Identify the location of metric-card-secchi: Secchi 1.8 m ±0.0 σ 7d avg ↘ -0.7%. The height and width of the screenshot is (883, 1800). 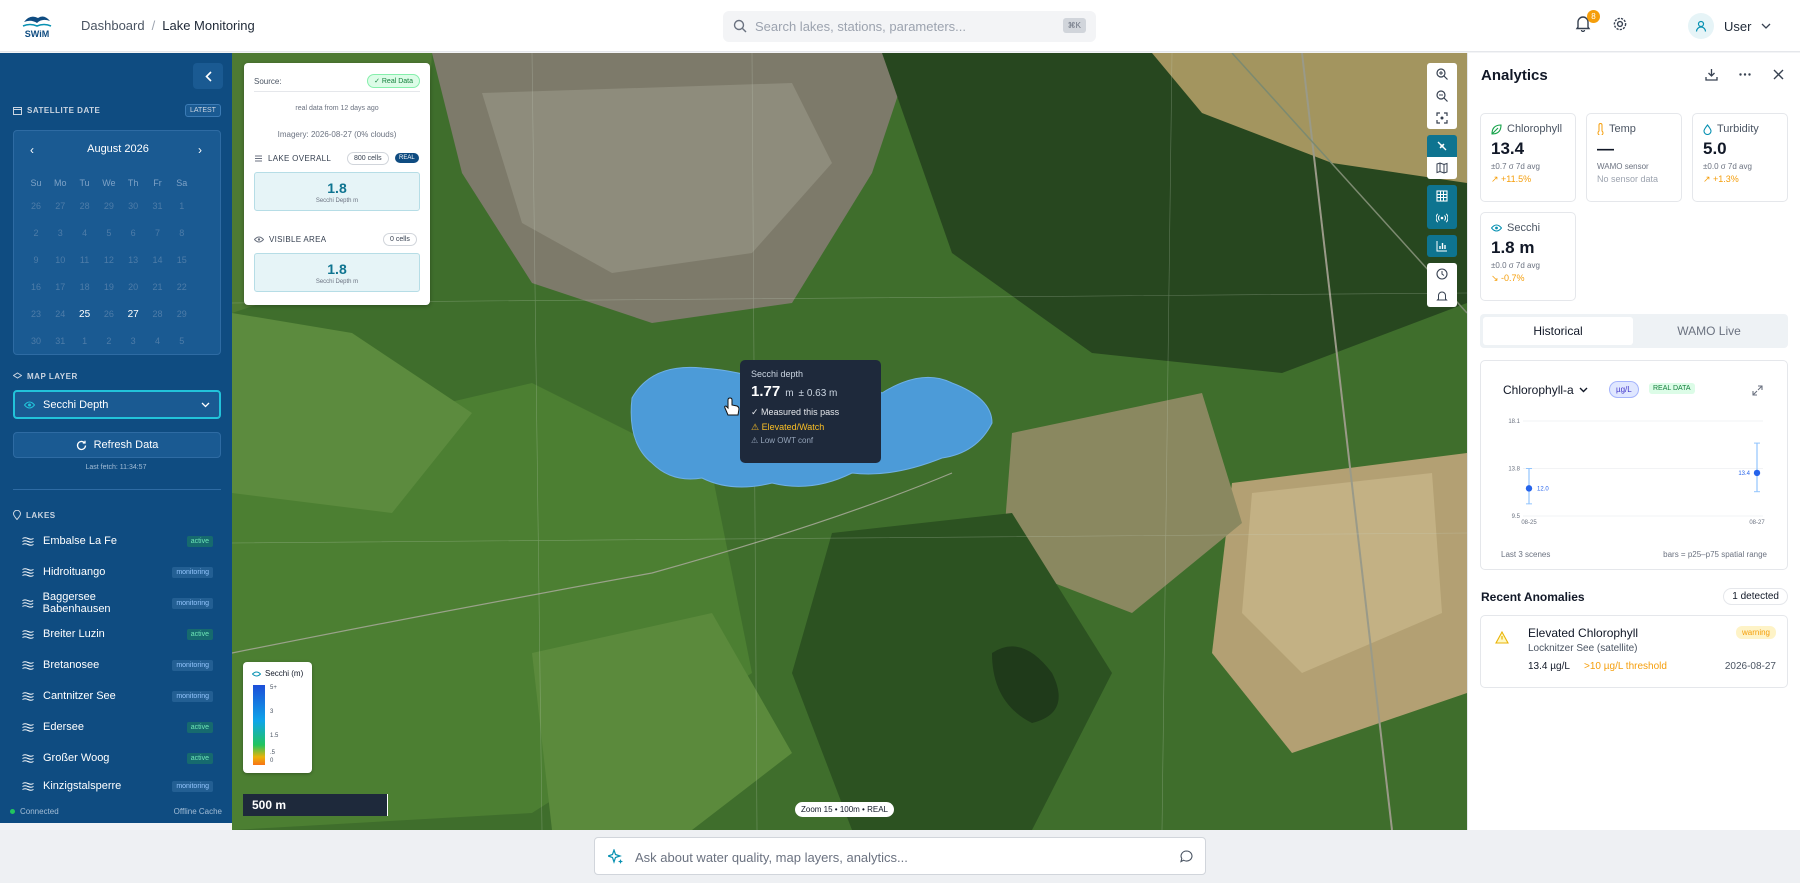
(1528, 256).